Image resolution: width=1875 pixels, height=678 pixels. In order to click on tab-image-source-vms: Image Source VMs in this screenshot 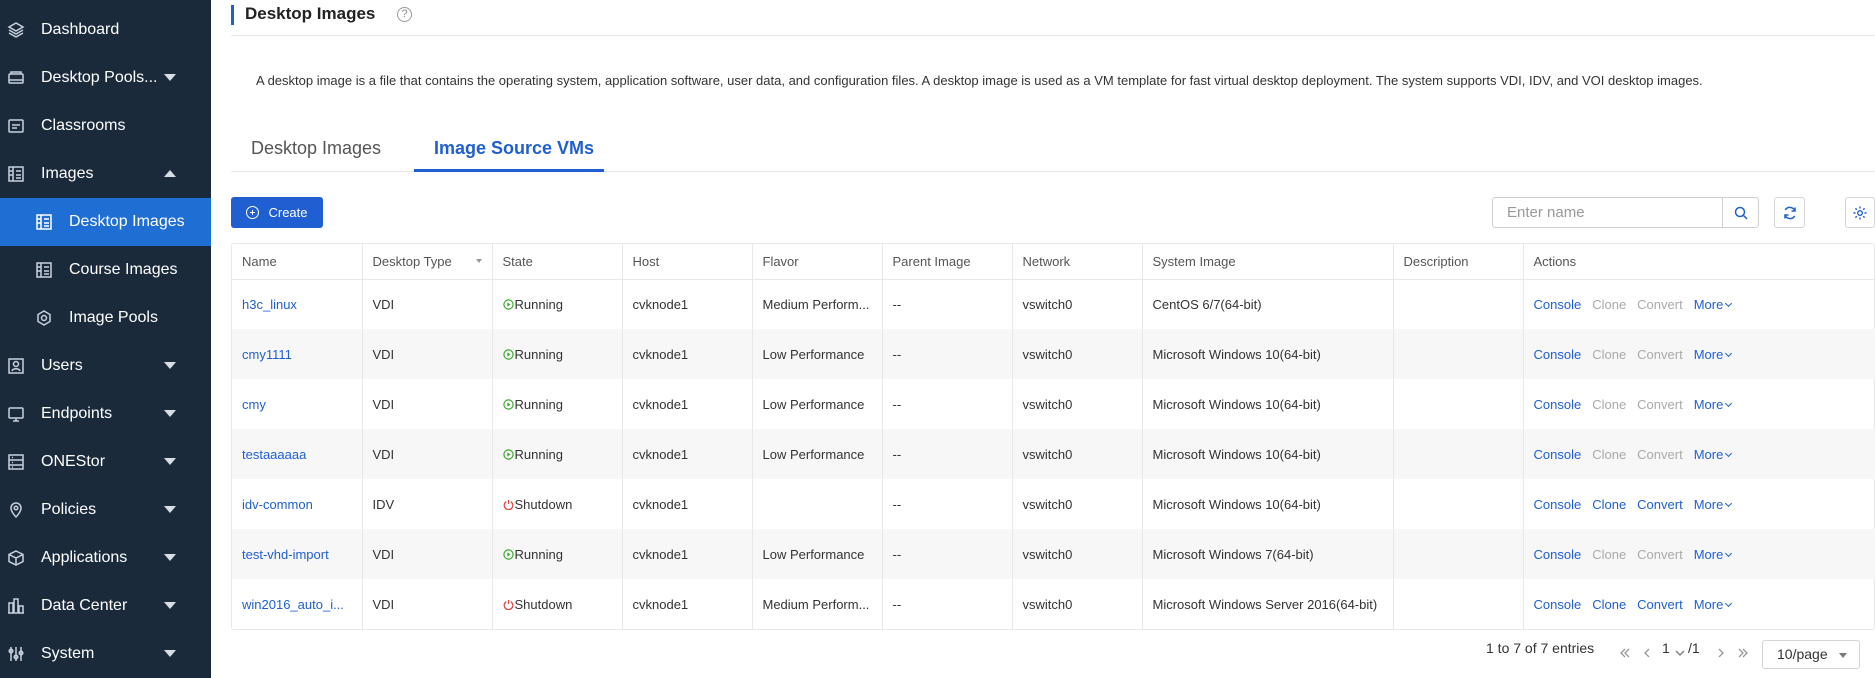, I will do `click(514, 148)`.